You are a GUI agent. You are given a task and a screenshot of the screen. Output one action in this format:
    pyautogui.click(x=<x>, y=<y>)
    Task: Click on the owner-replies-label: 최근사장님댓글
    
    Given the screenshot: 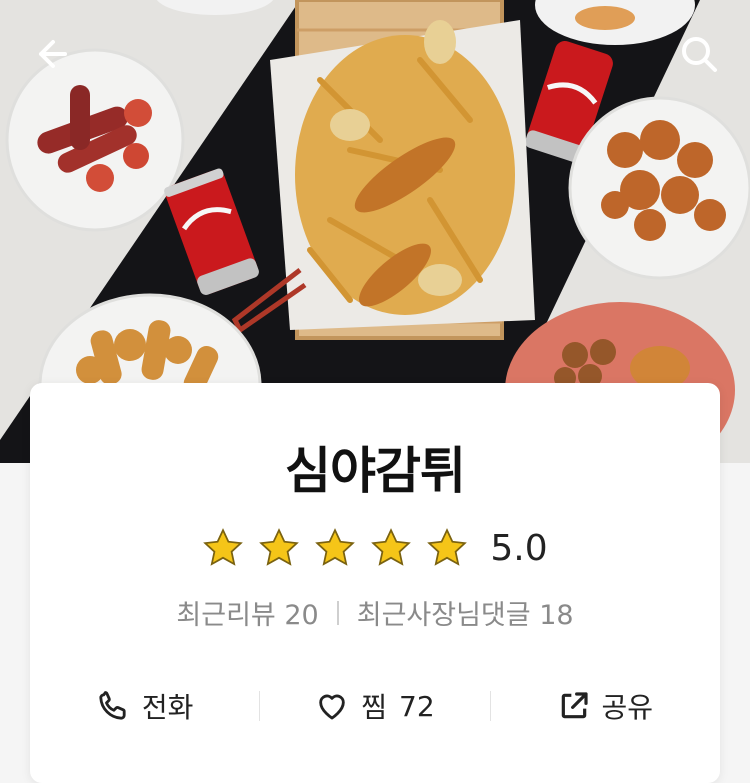 What is the action you would take?
    pyautogui.click(x=443, y=615)
    